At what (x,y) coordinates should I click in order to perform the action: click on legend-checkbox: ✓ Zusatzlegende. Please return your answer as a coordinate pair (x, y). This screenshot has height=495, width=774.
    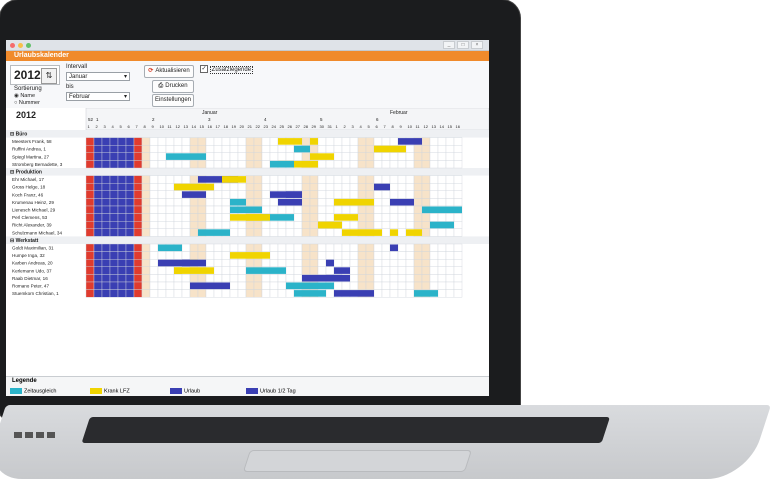
    Looking at the image, I should click on (227, 69).